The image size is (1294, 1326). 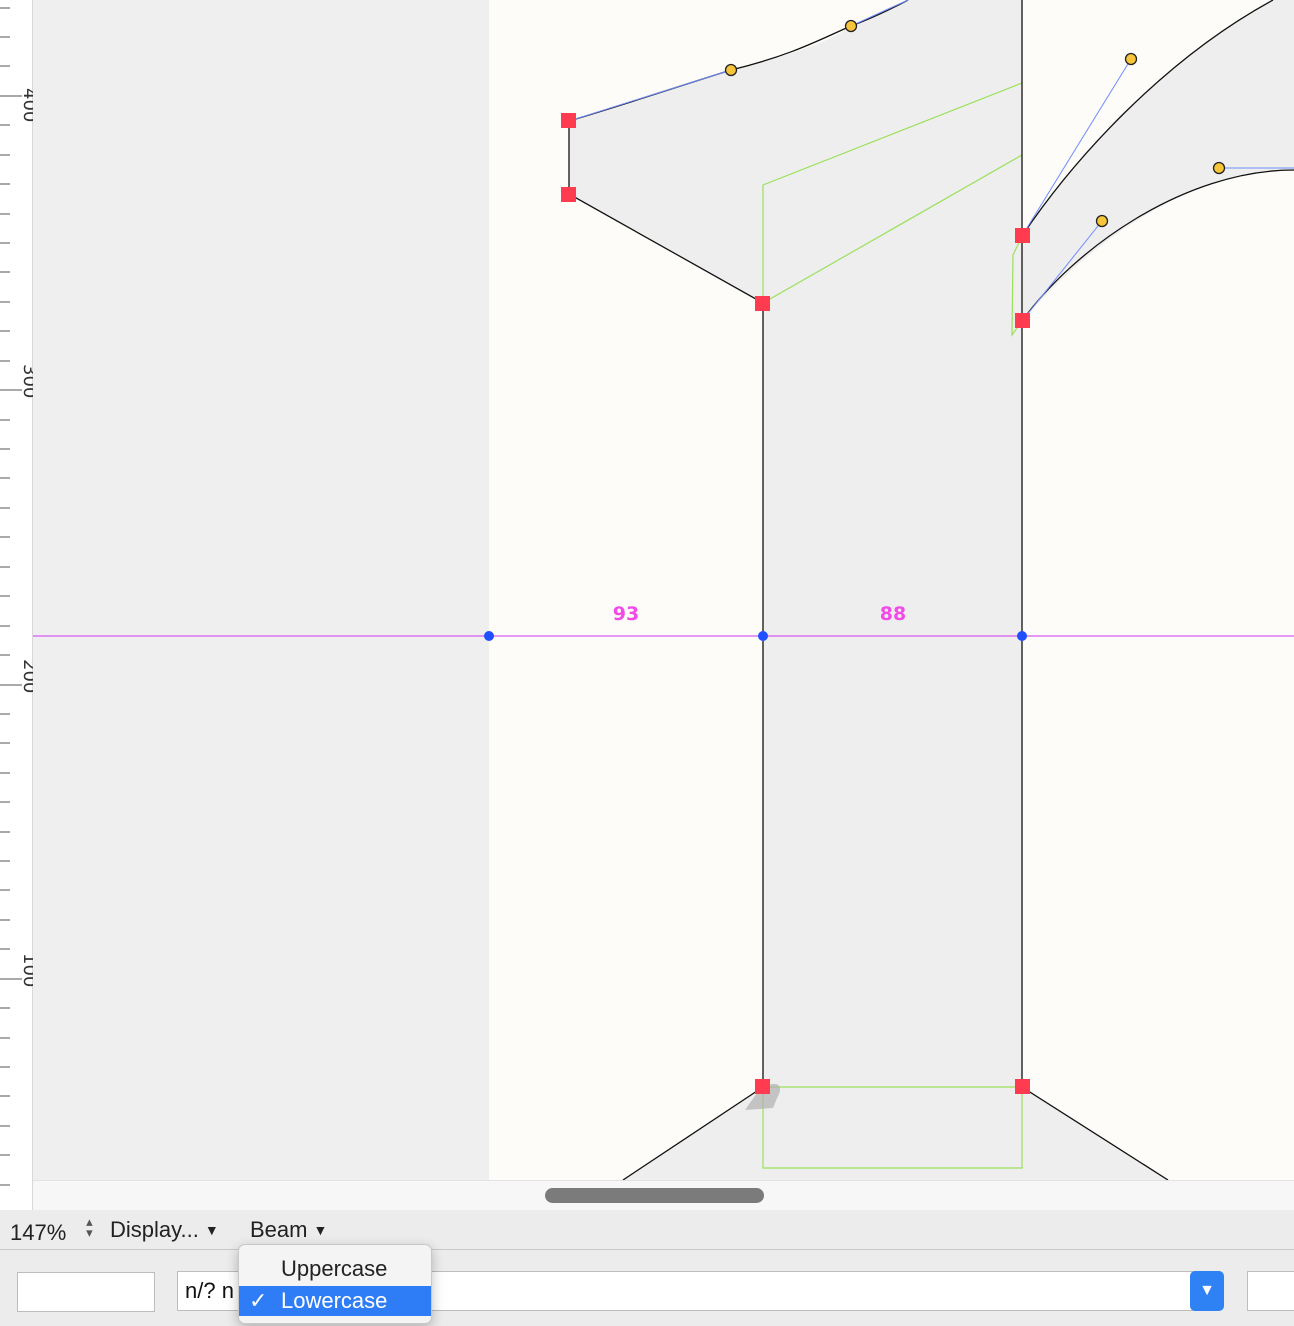 I want to click on menu-item-label: Uppercase, so click(x=334, y=1268).